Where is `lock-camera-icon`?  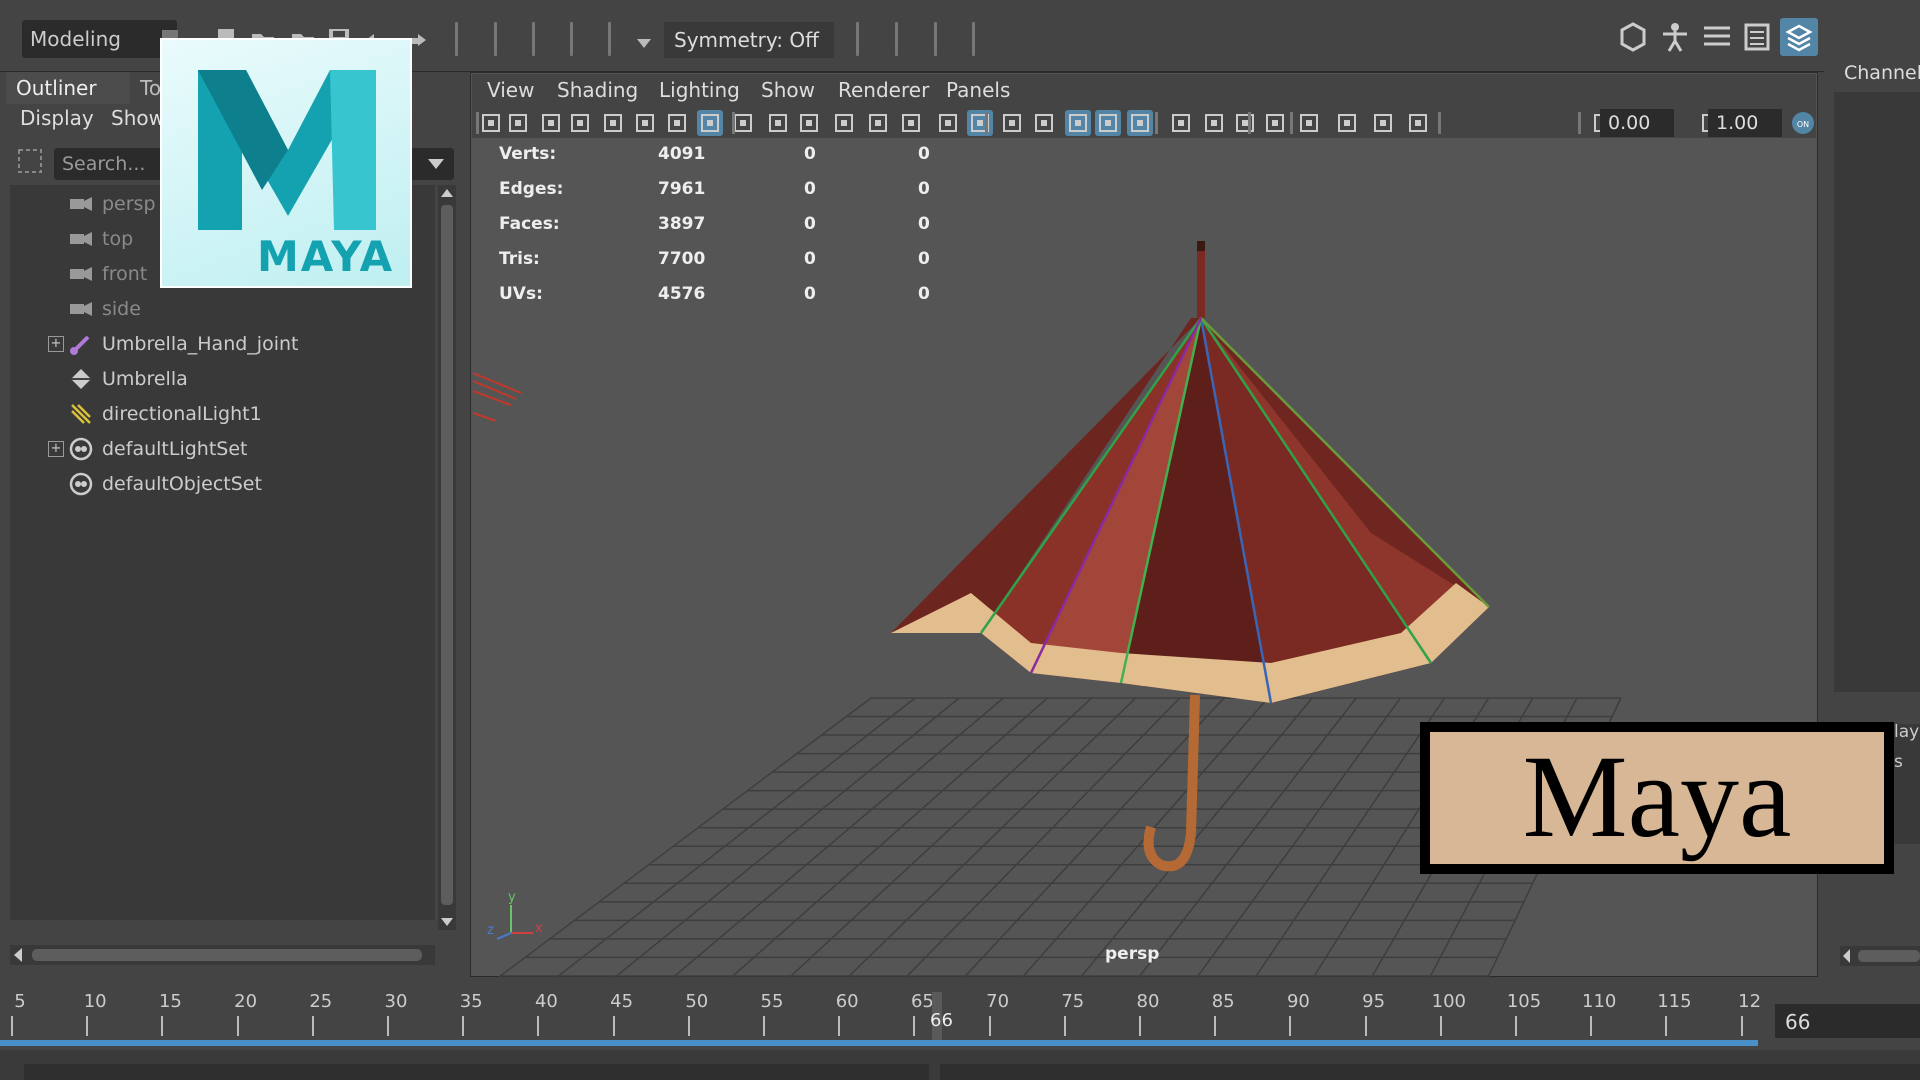 lock-camera-icon is located at coordinates (518, 123).